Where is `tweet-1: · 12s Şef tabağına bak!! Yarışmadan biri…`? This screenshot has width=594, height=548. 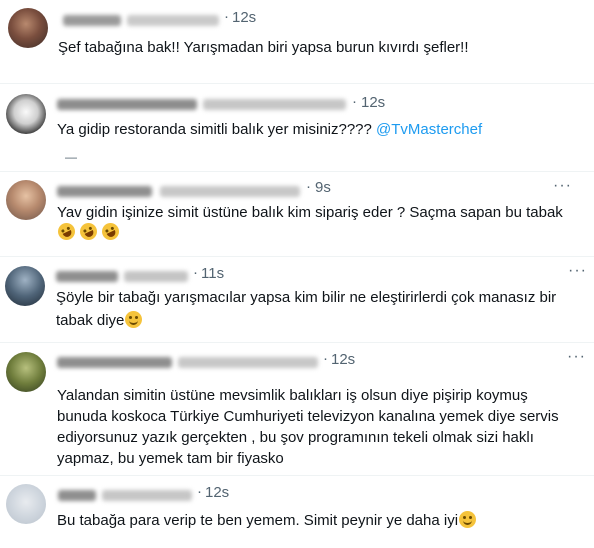
tweet-1: · 12s Şef tabağına bak!! Yarışmadan biri… is located at coordinates (297, 40).